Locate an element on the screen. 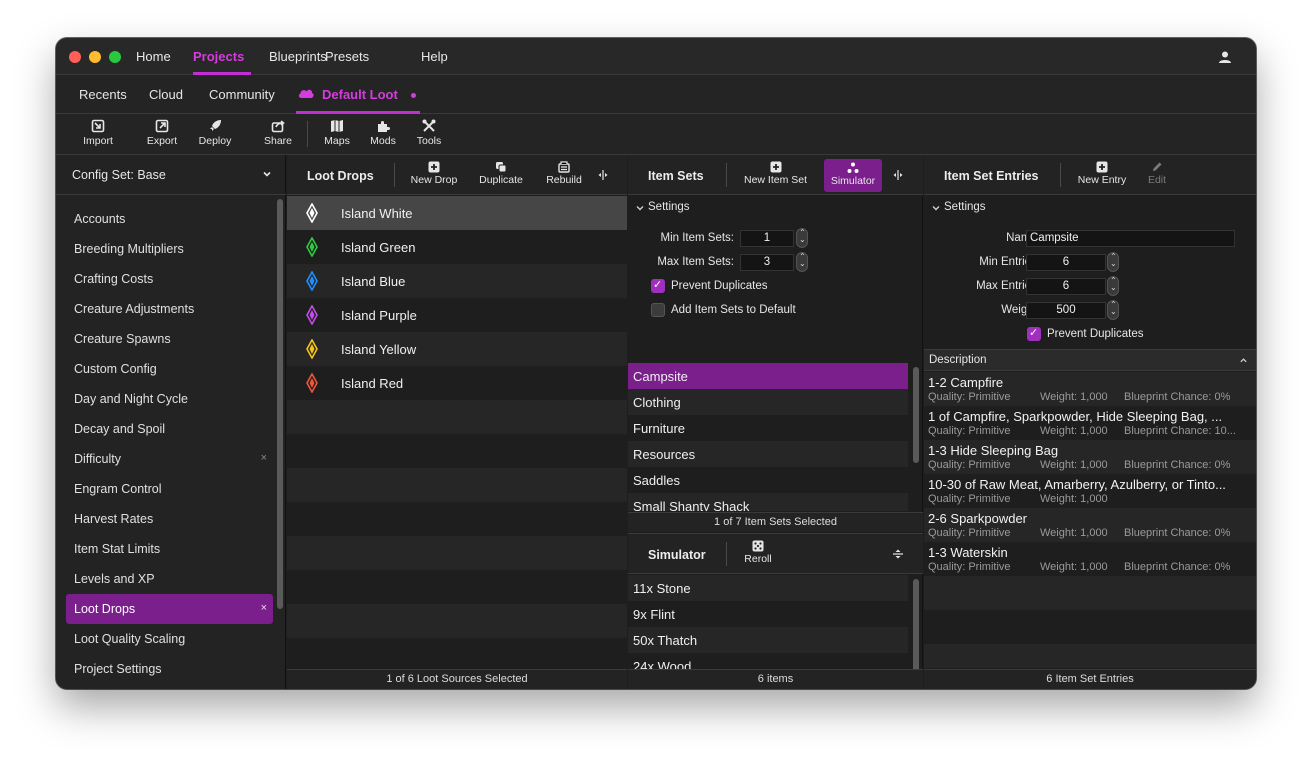 The width and height of the screenshot is (1312, 764). tab-default-loot: Default Loot is located at coordinates (360, 94).